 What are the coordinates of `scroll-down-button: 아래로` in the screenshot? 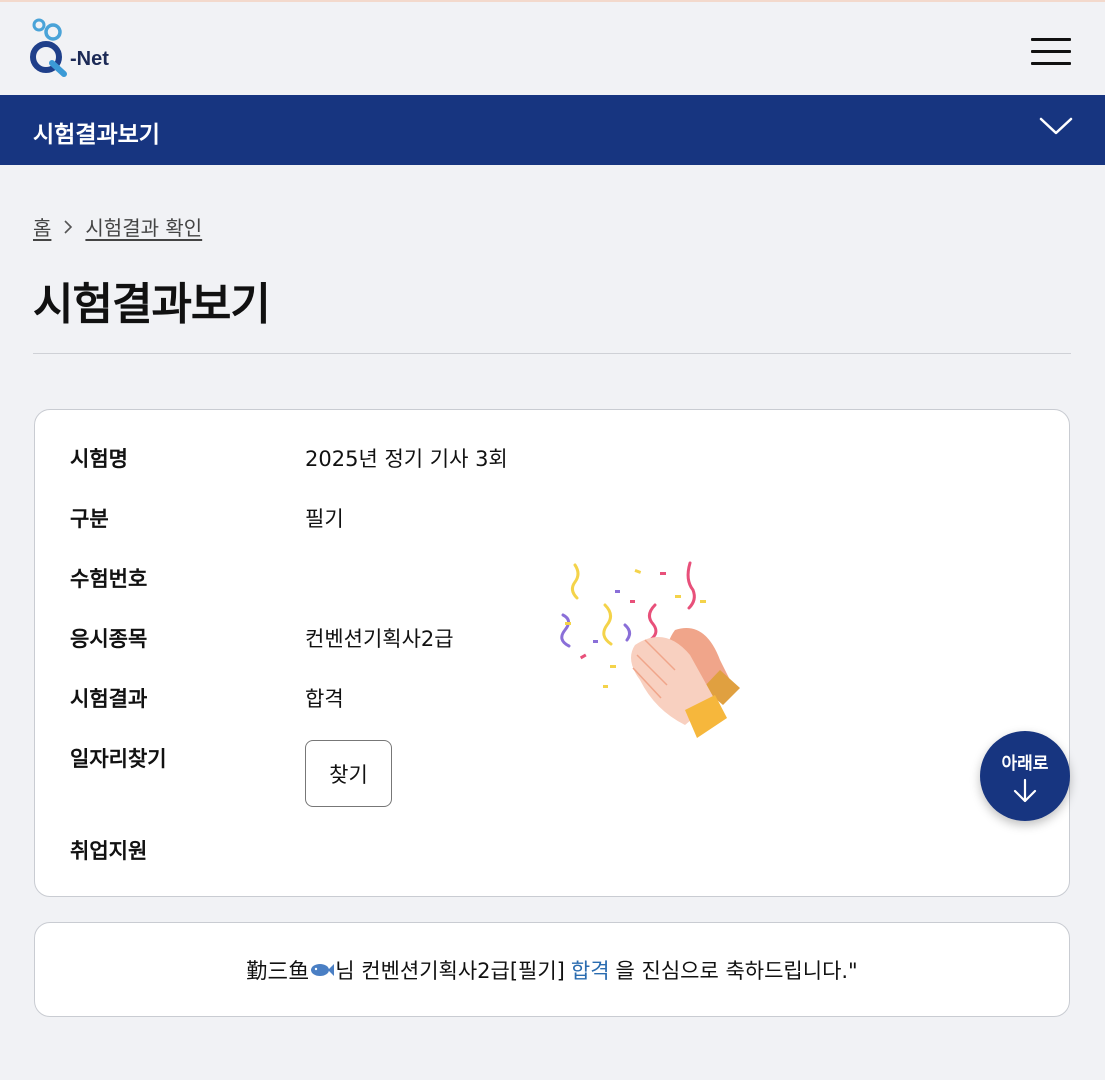 It's located at (1025, 776).